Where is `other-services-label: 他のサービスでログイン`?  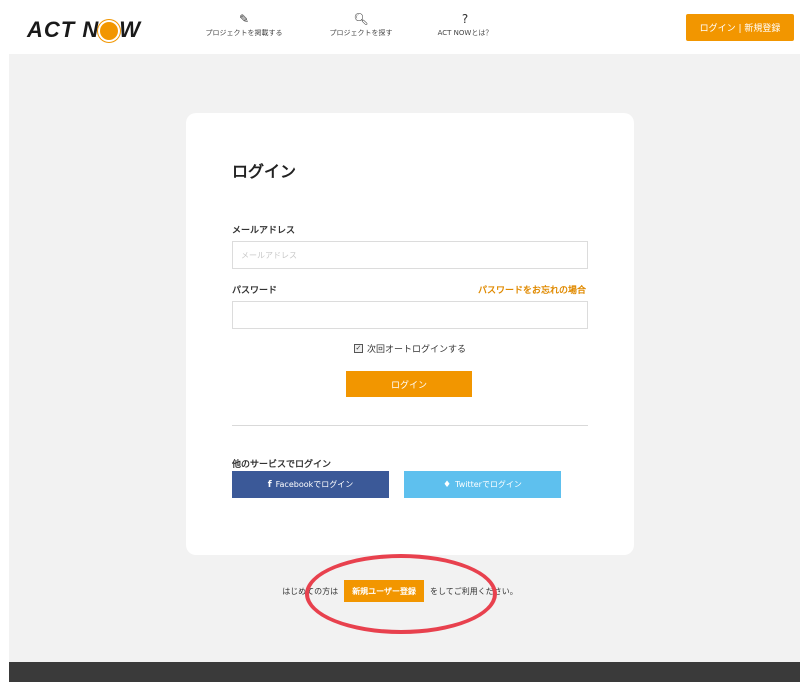
other-services-label: 他のサービスでログイン is located at coordinates (282, 465).